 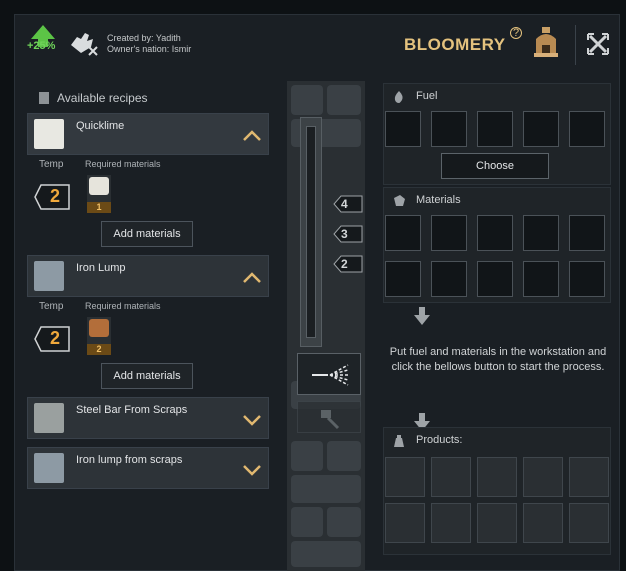 What do you see at coordinates (49, 134) in the screenshot?
I see `quicklime-icon` at bounding box center [49, 134].